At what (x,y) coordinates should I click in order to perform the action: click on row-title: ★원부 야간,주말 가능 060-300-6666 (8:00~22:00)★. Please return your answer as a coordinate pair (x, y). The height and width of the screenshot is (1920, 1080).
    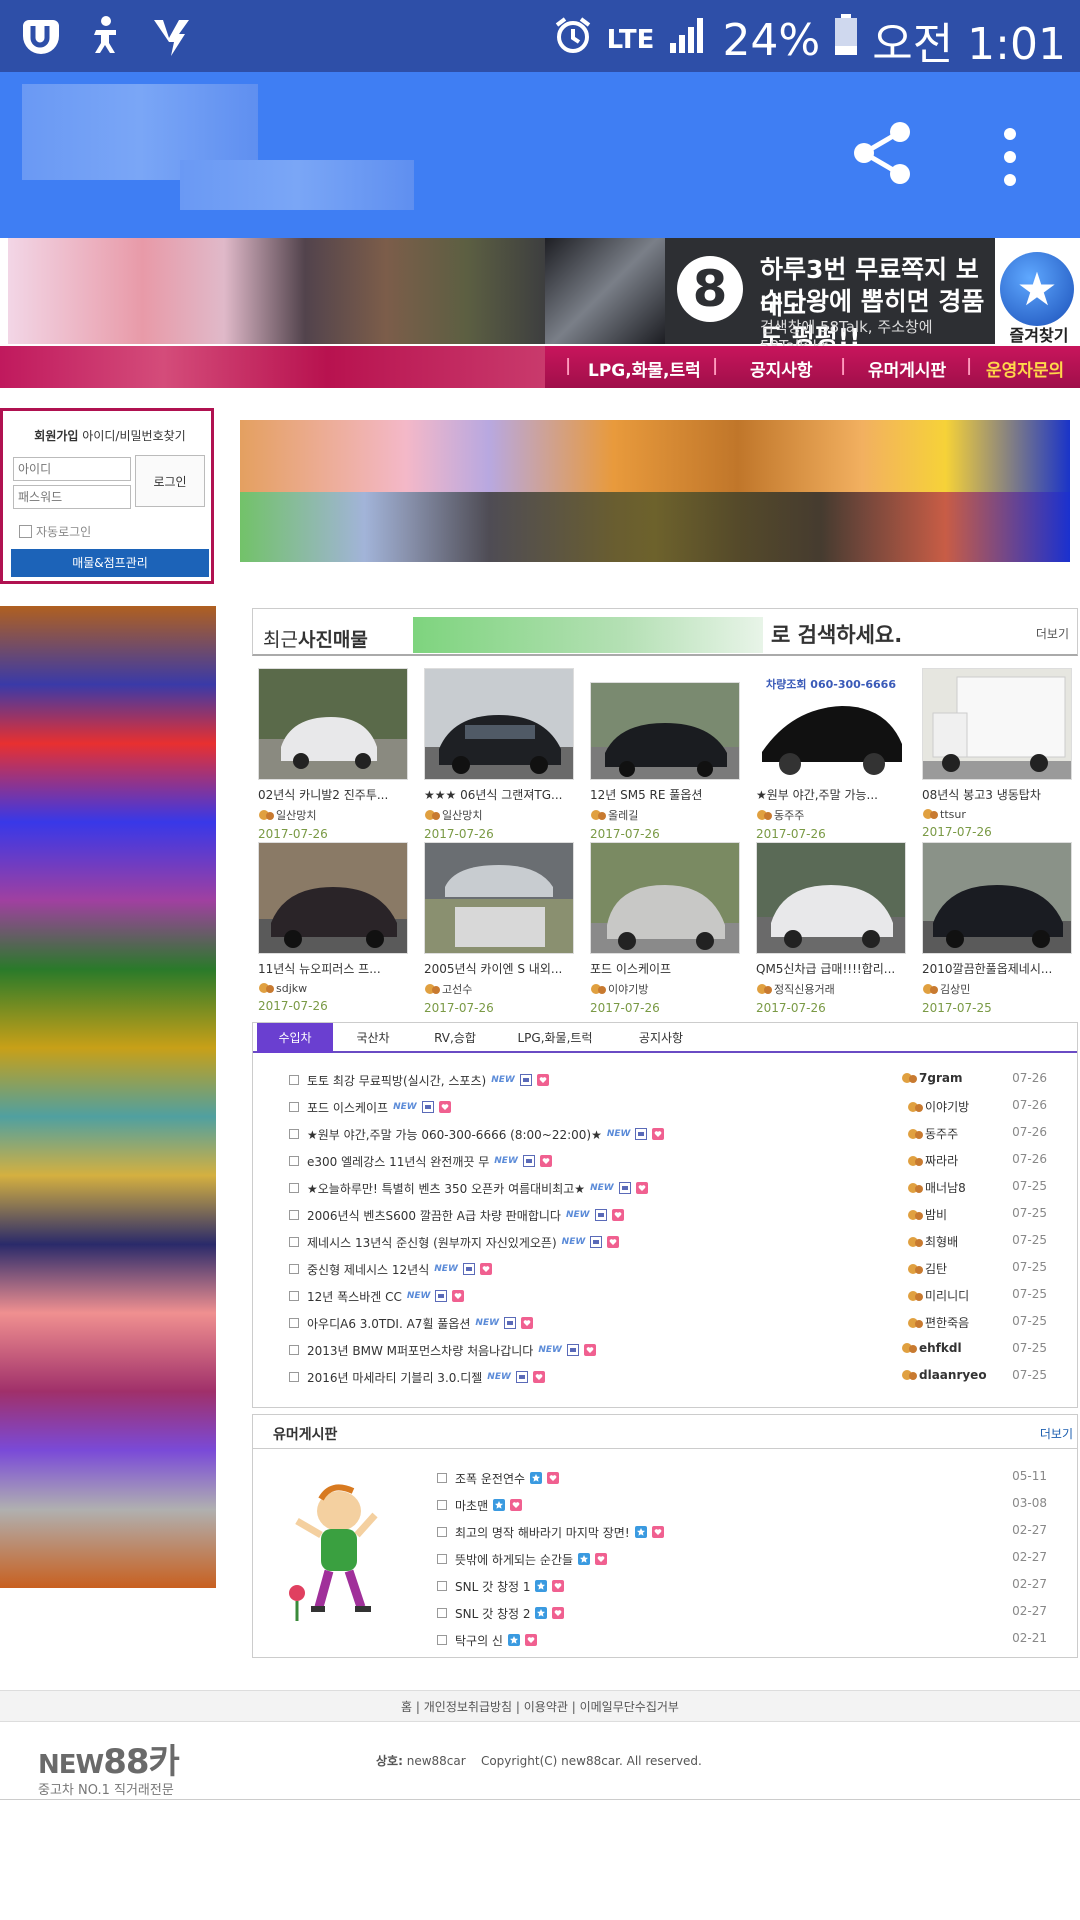
    Looking at the image, I should click on (454, 1134).